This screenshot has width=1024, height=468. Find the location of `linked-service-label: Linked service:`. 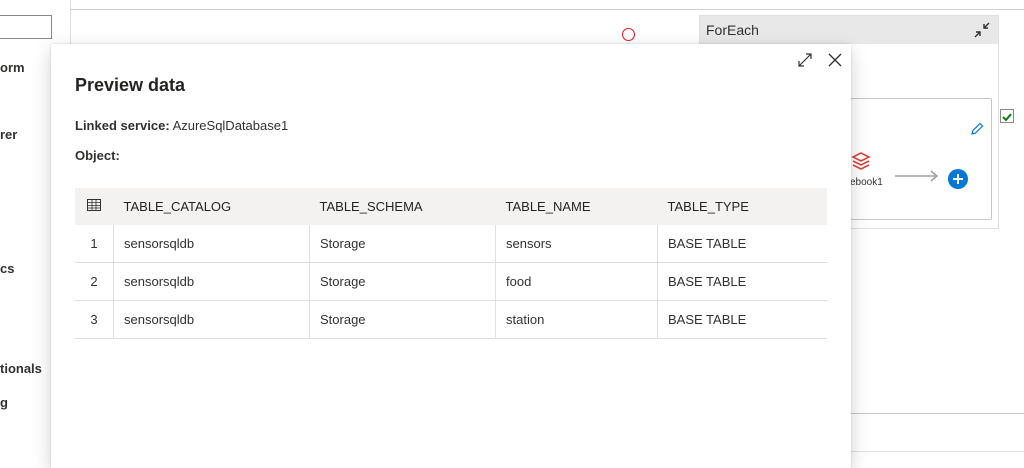

linked-service-label: Linked service: is located at coordinates (122, 125).